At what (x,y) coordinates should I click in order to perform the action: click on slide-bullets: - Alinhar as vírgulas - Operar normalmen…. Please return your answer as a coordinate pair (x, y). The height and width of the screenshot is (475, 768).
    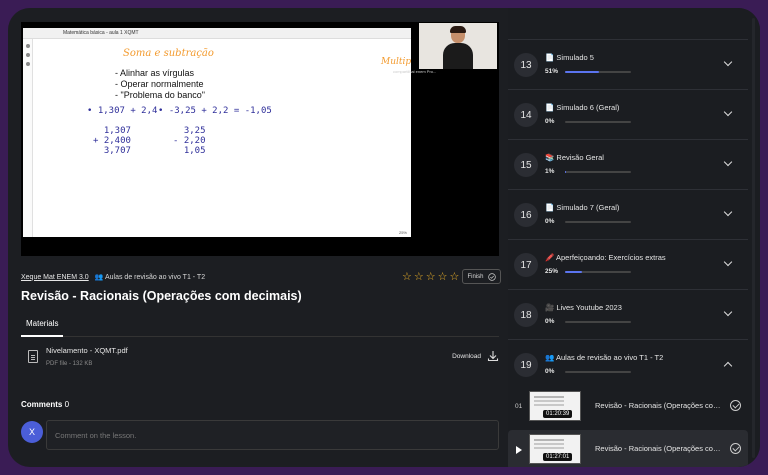
    Looking at the image, I should click on (160, 84).